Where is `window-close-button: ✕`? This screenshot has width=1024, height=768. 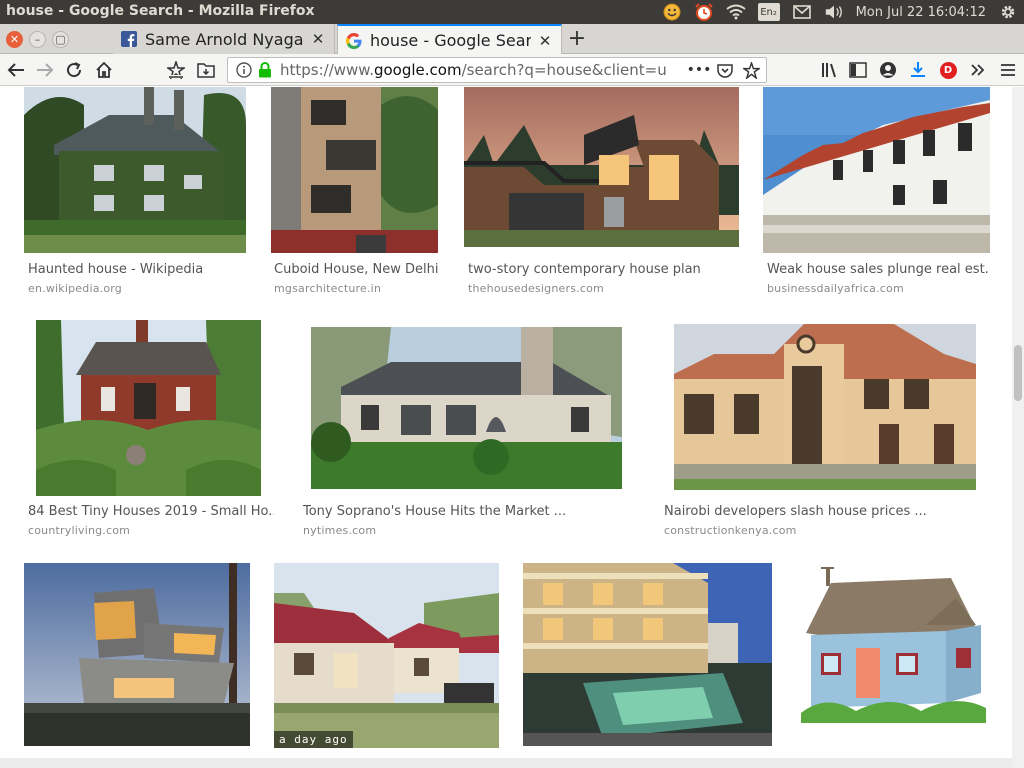
window-close-button: ✕ is located at coordinates (14, 39).